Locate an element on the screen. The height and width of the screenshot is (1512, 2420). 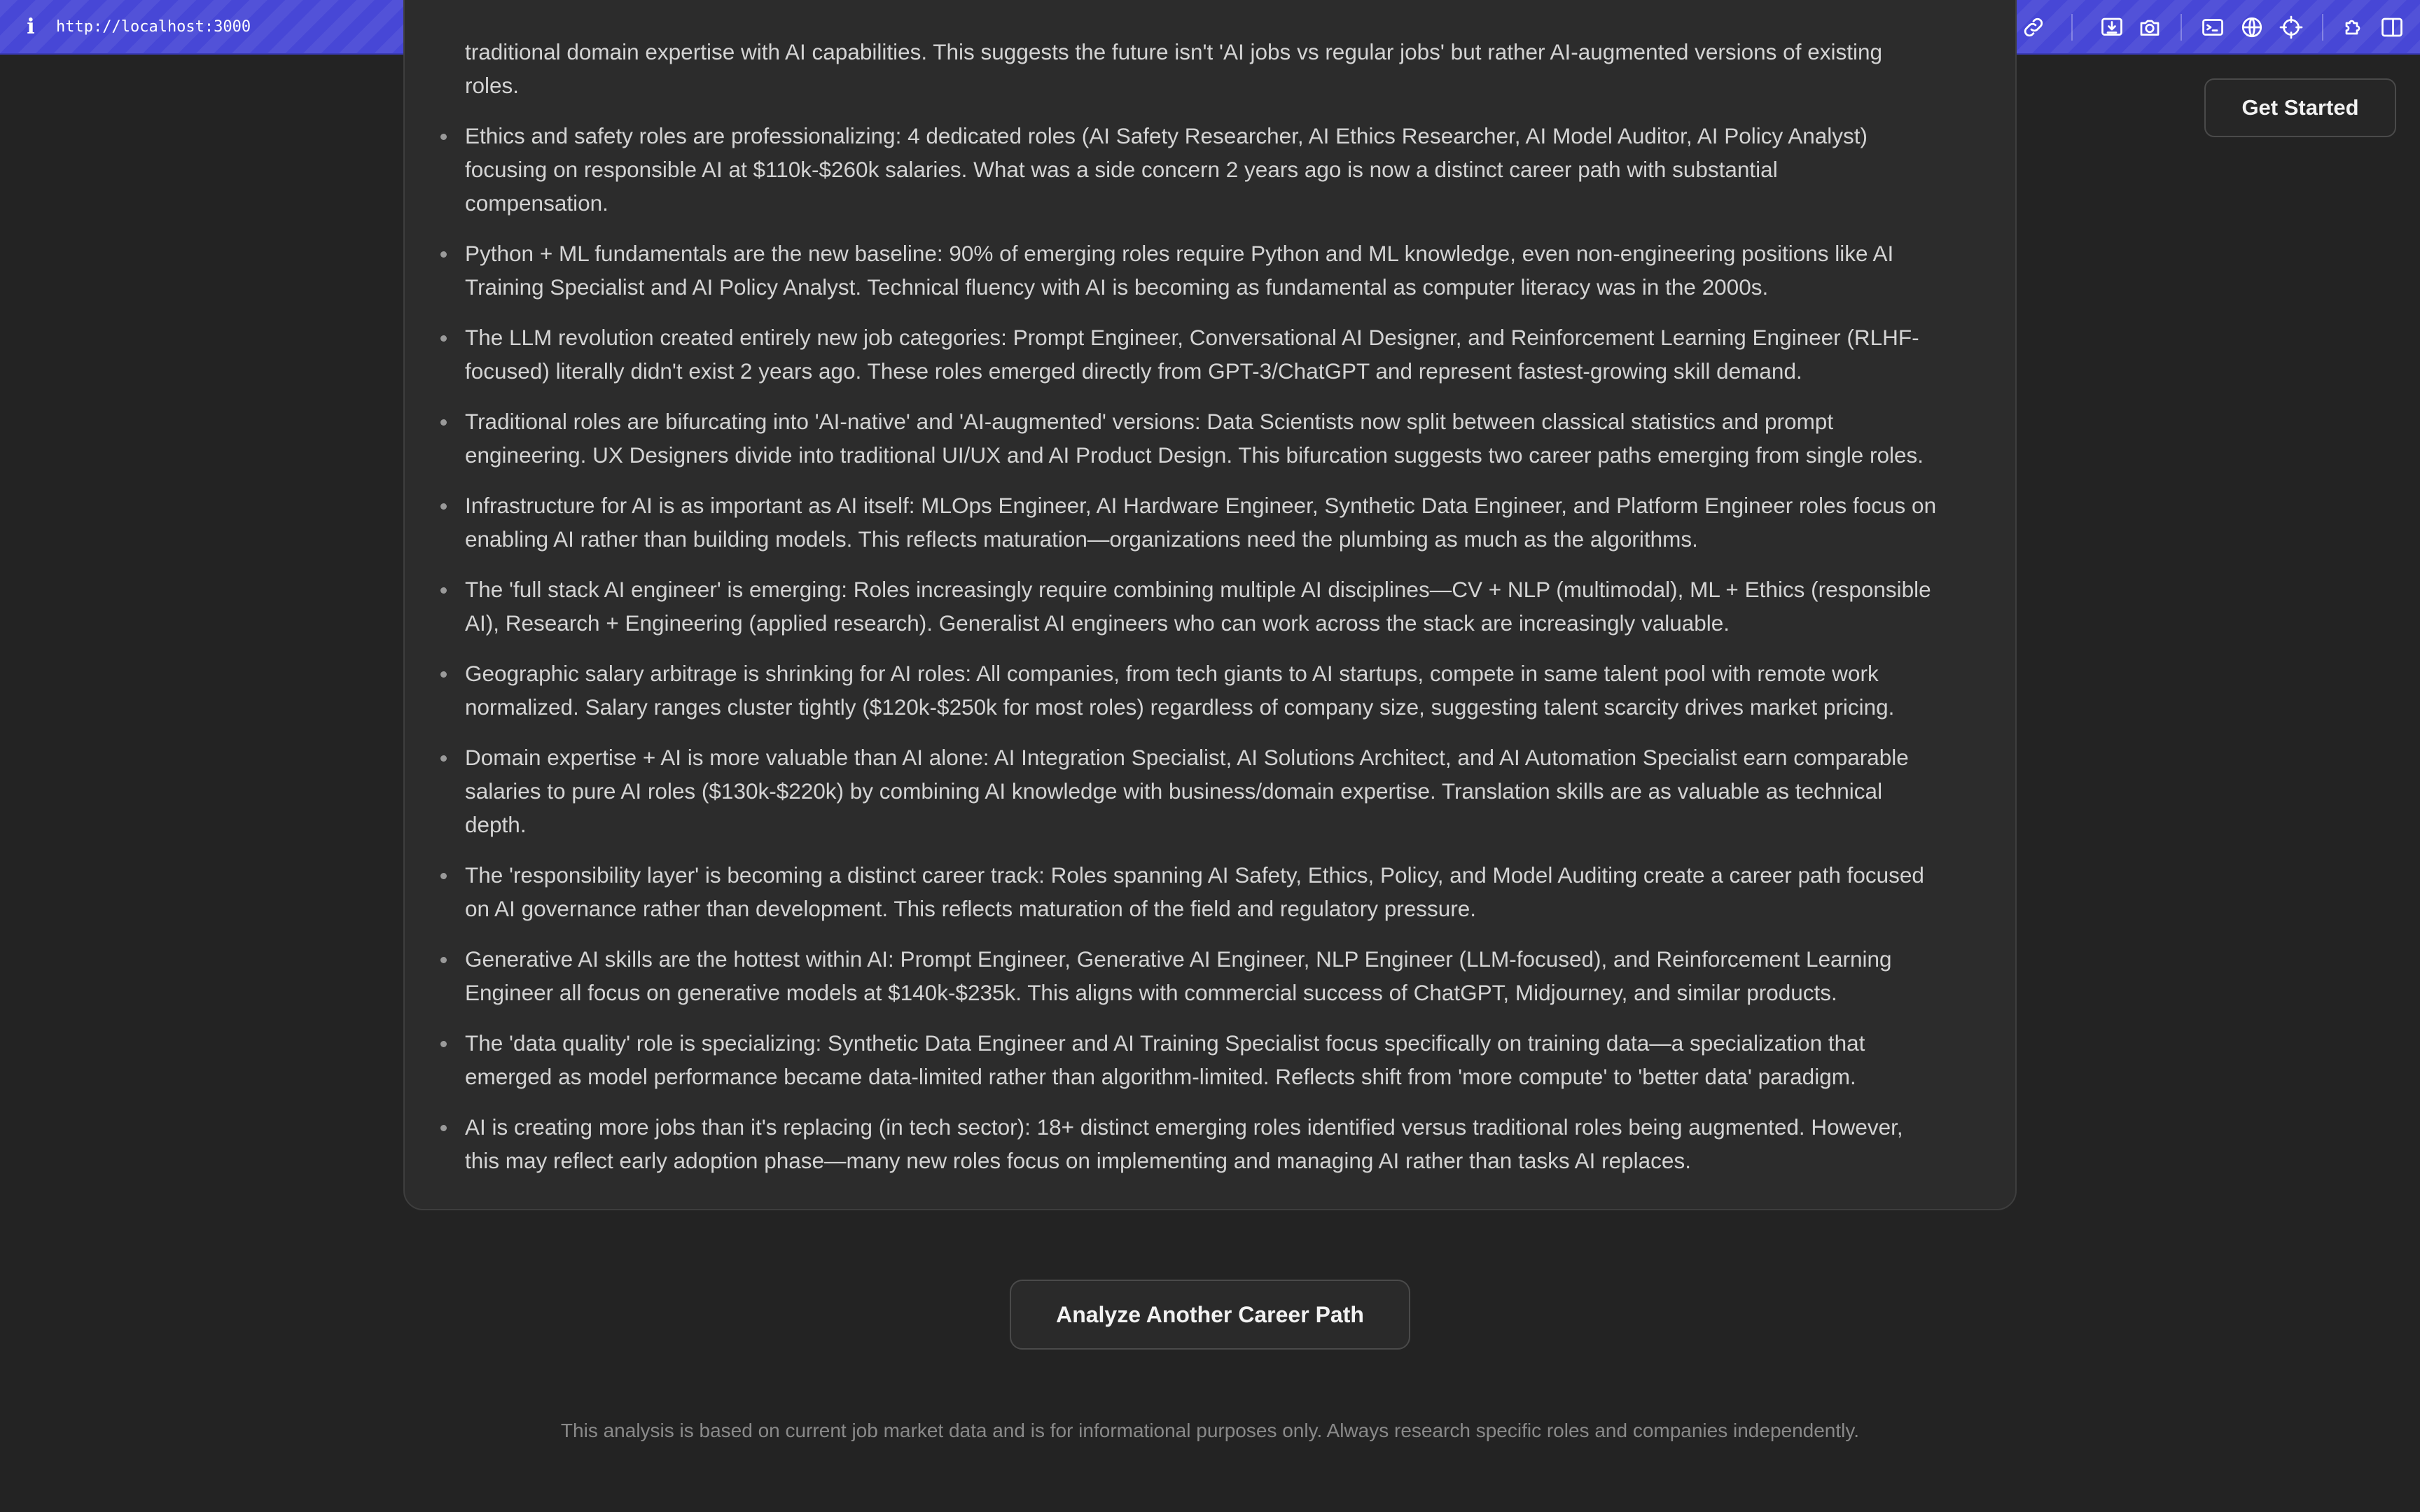
camera-icon is located at coordinates (2149, 27).